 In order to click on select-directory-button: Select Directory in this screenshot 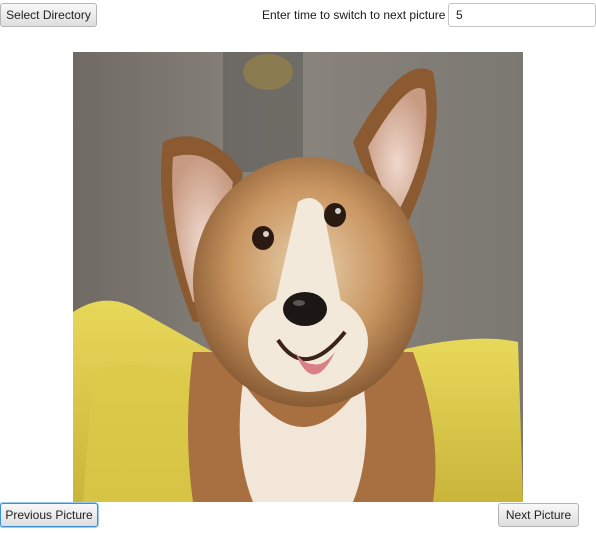, I will do `click(48, 15)`.